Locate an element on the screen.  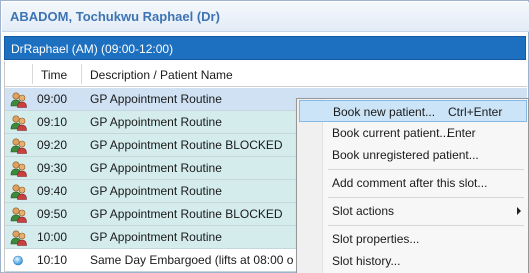
menu-item-shortcut: Enter is located at coordinates (461, 133).